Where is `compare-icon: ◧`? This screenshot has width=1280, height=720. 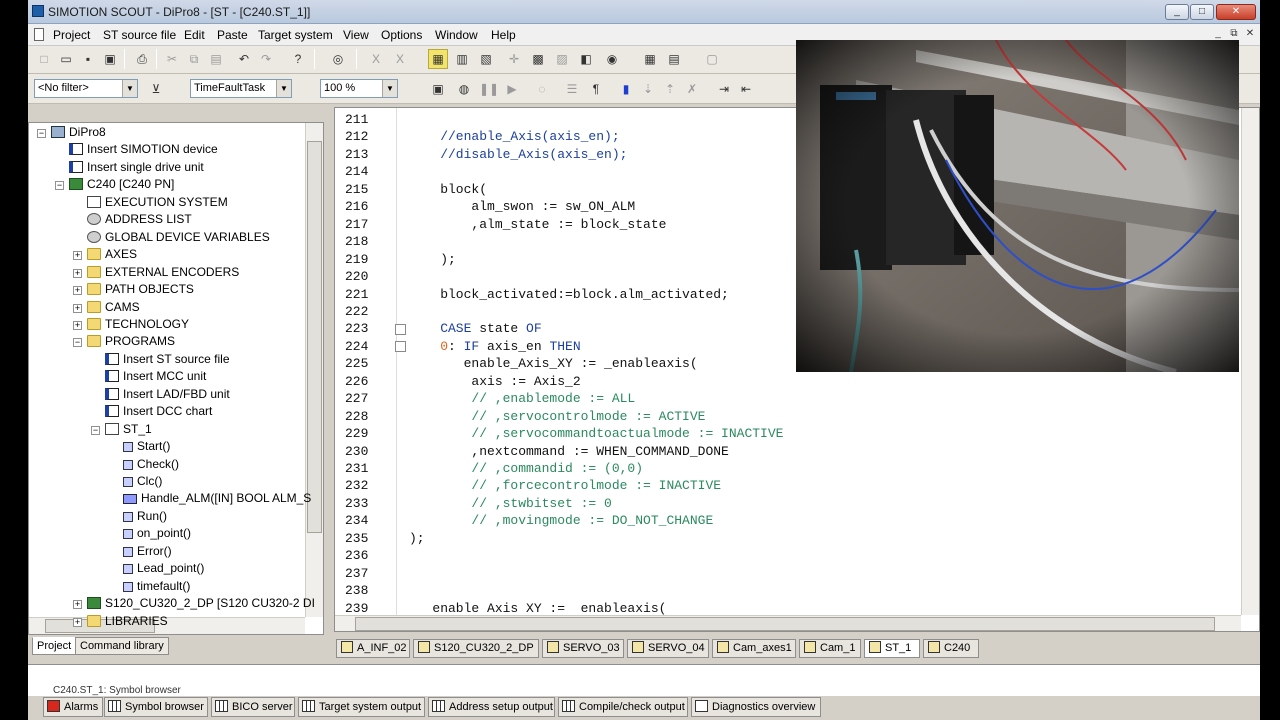
compare-icon: ◧ is located at coordinates (586, 59).